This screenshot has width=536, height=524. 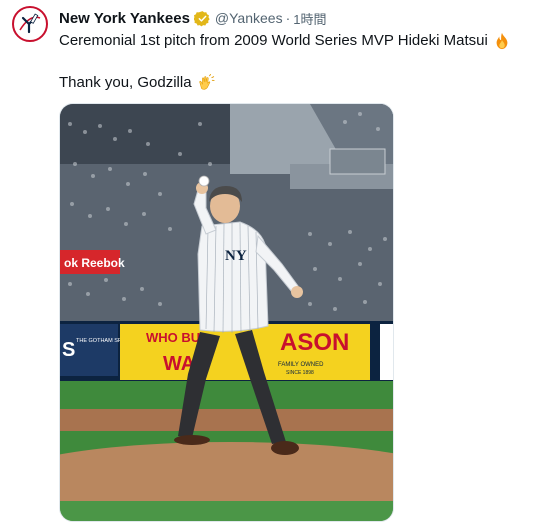 I want to click on gotham-ad-s: S, so click(x=68, y=350).